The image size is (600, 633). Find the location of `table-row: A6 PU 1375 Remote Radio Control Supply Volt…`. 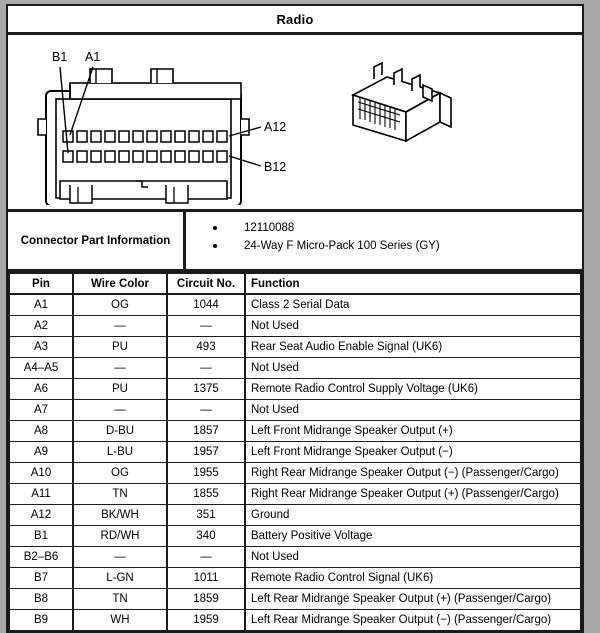

table-row: A6 PU 1375 Remote Radio Control Supply Volt… is located at coordinates (295, 388).